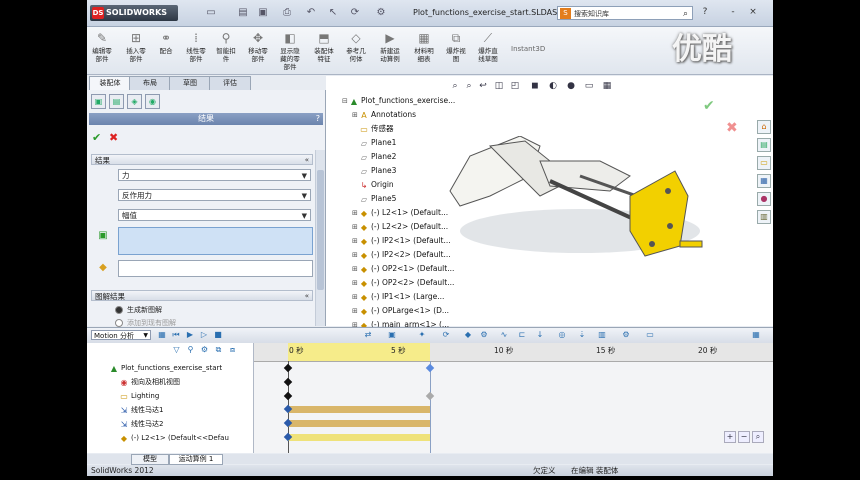 The image size is (860, 480). Describe the element at coordinates (290, 51) in the screenshot. I see `ribbon-button-6: ◧ 显示隐藏的零部件` at that location.